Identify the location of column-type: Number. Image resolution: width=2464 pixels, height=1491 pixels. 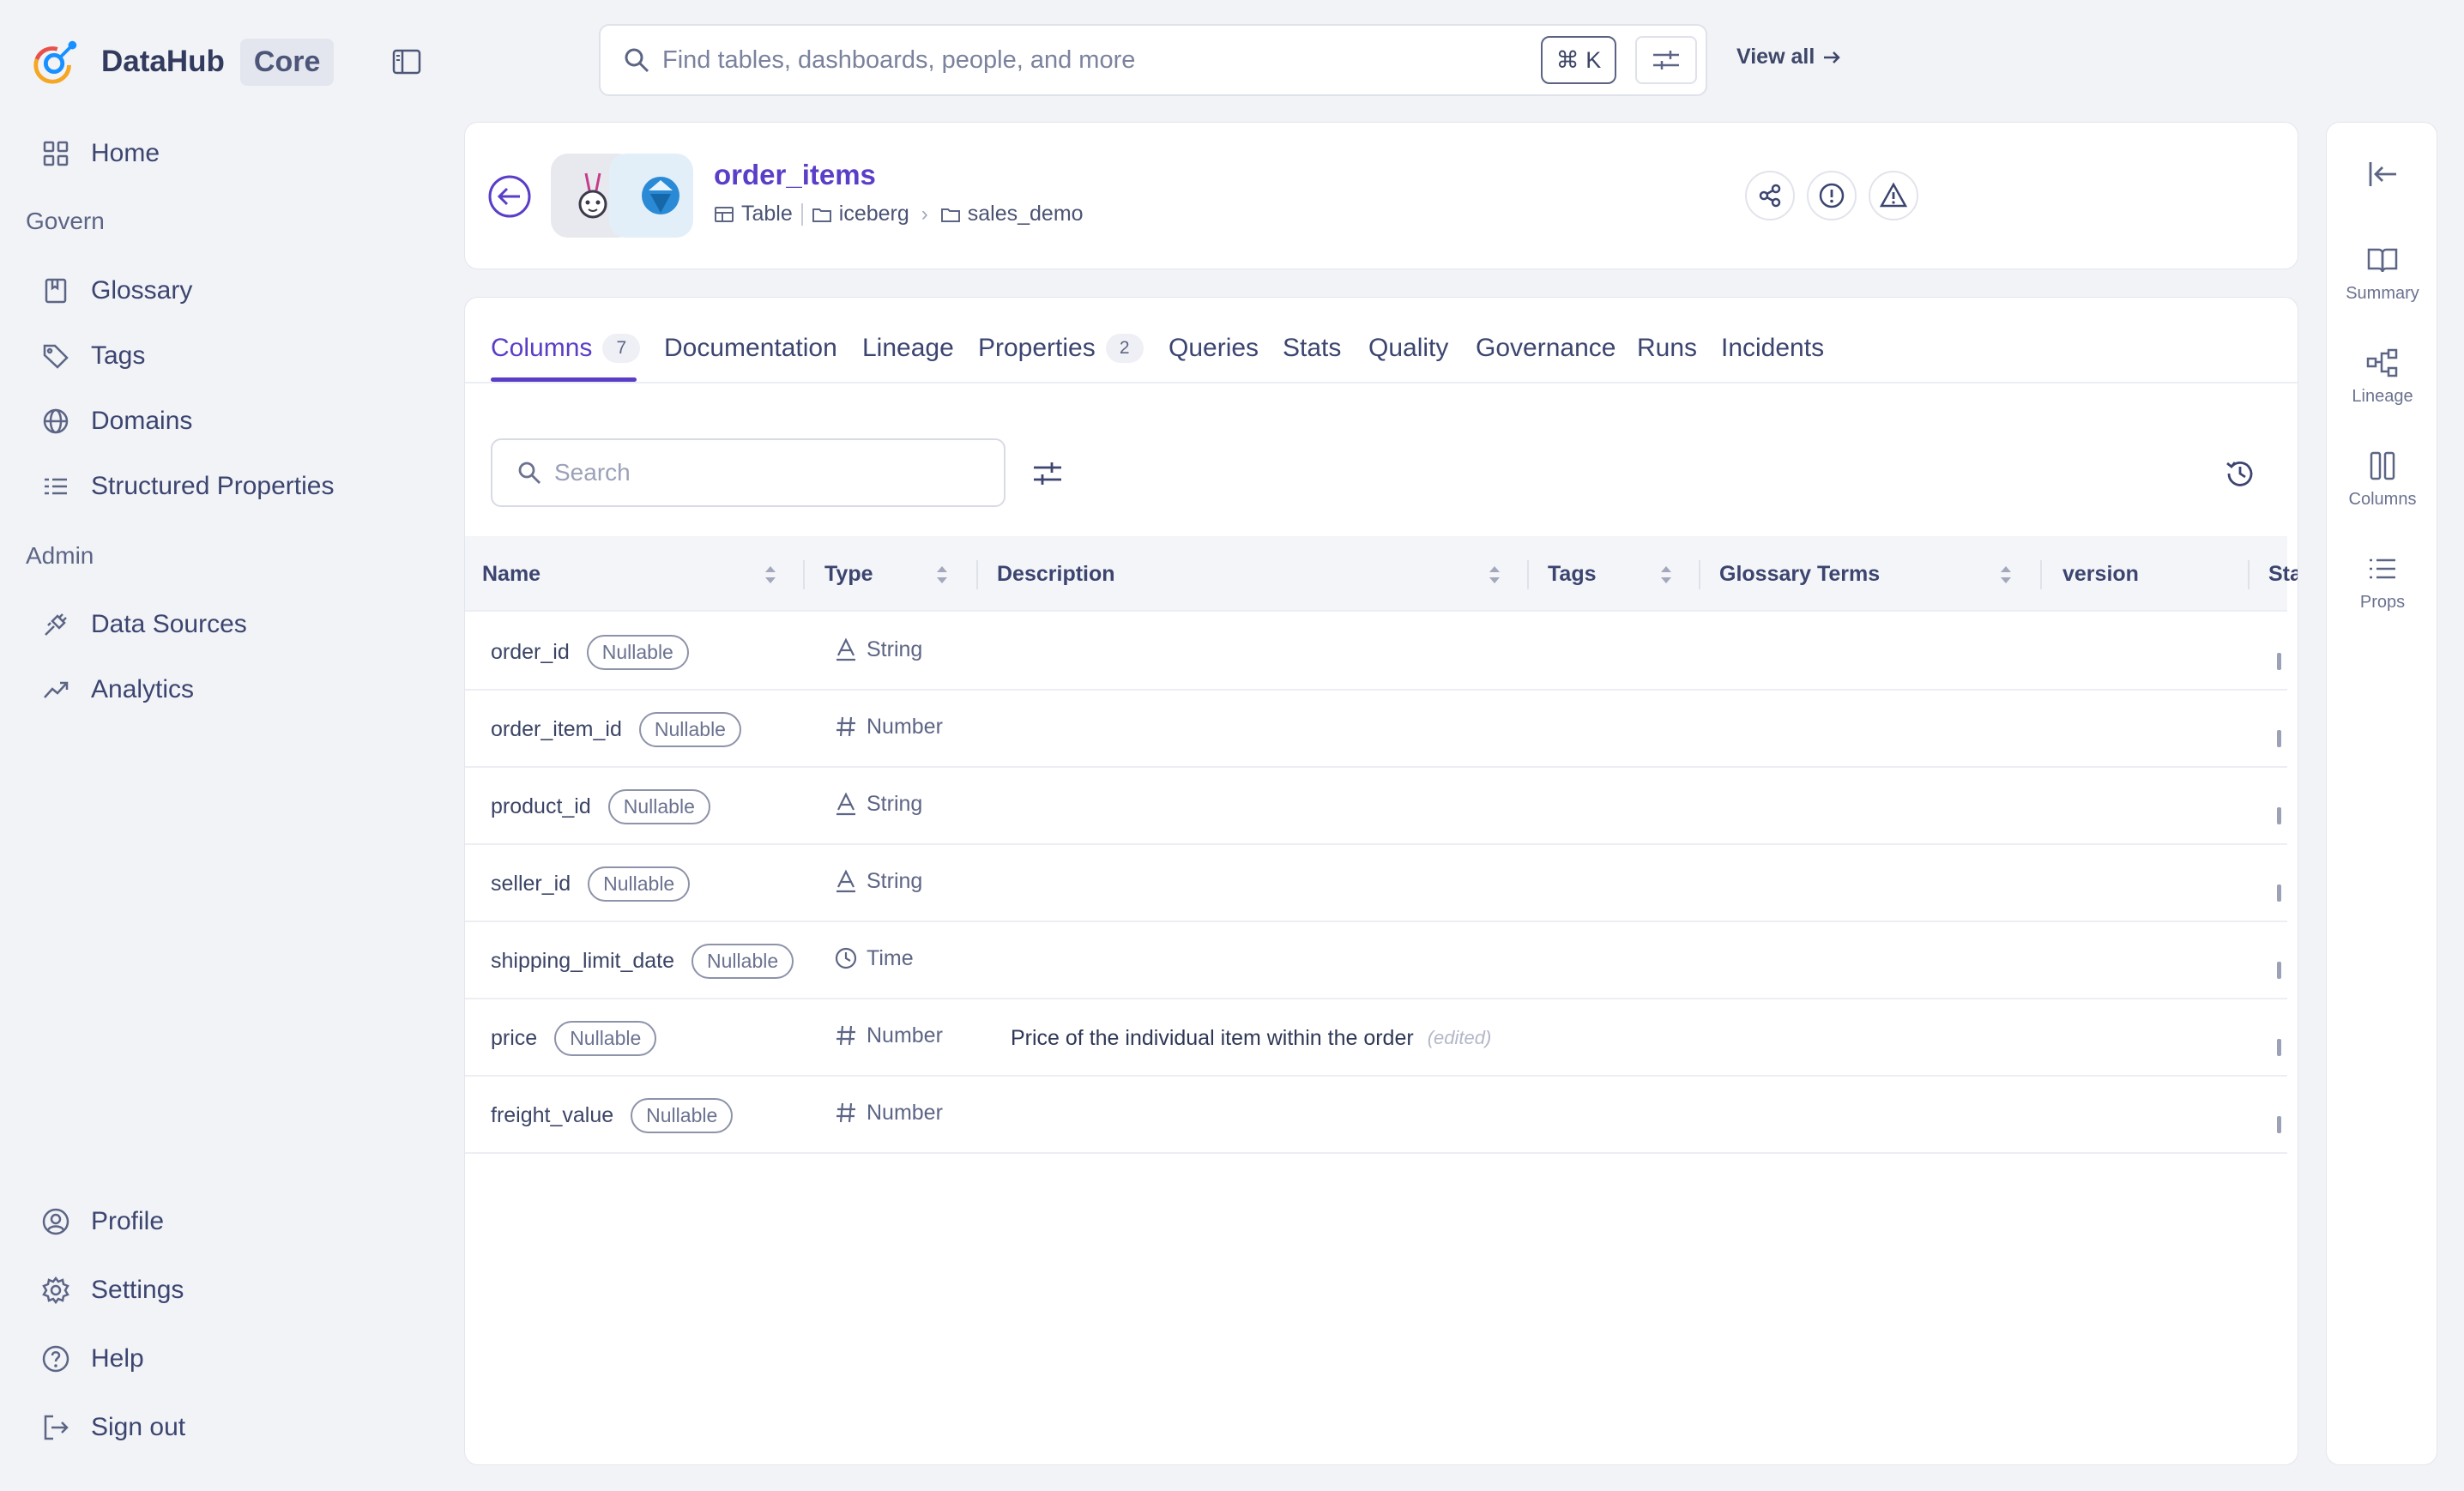
(905, 1112).